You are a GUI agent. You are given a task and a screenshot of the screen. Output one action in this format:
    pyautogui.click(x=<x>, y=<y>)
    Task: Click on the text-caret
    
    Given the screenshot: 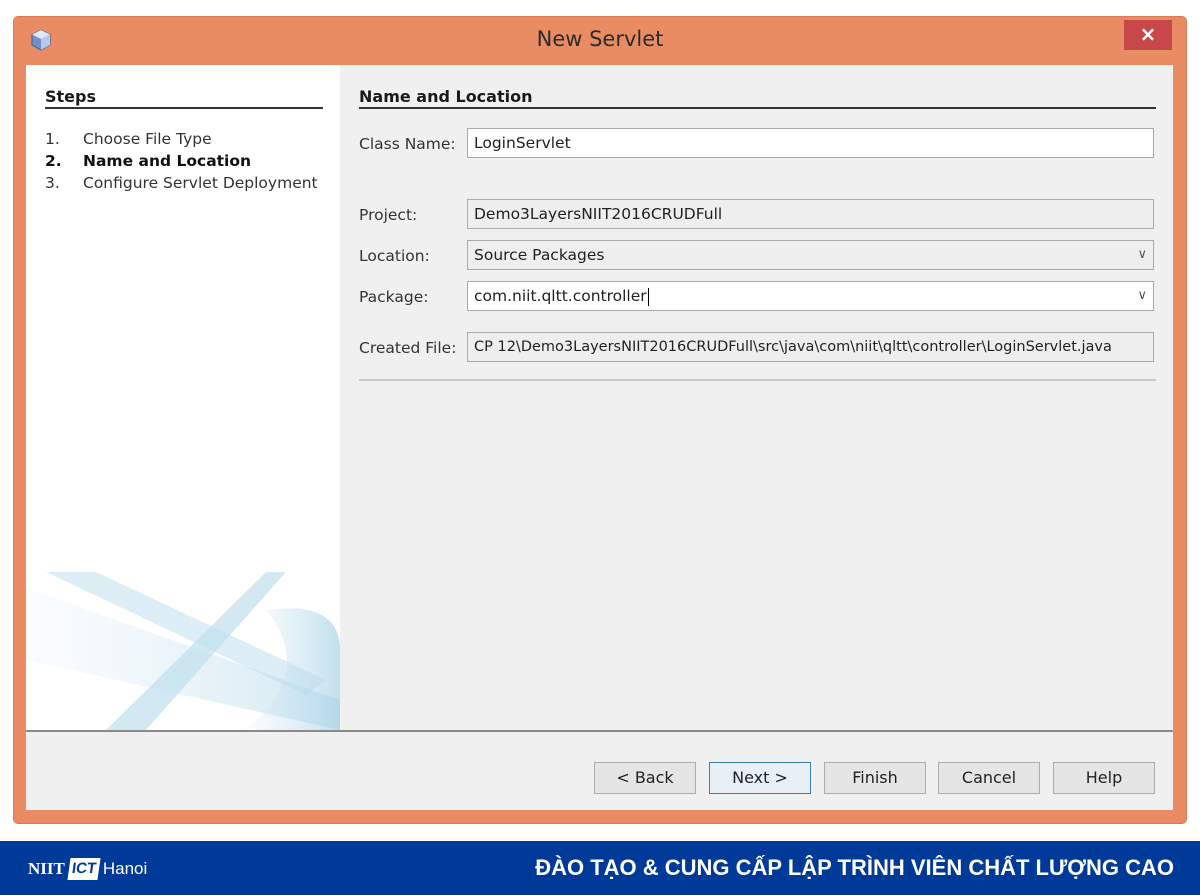 What is the action you would take?
    pyautogui.click(x=648, y=296)
    